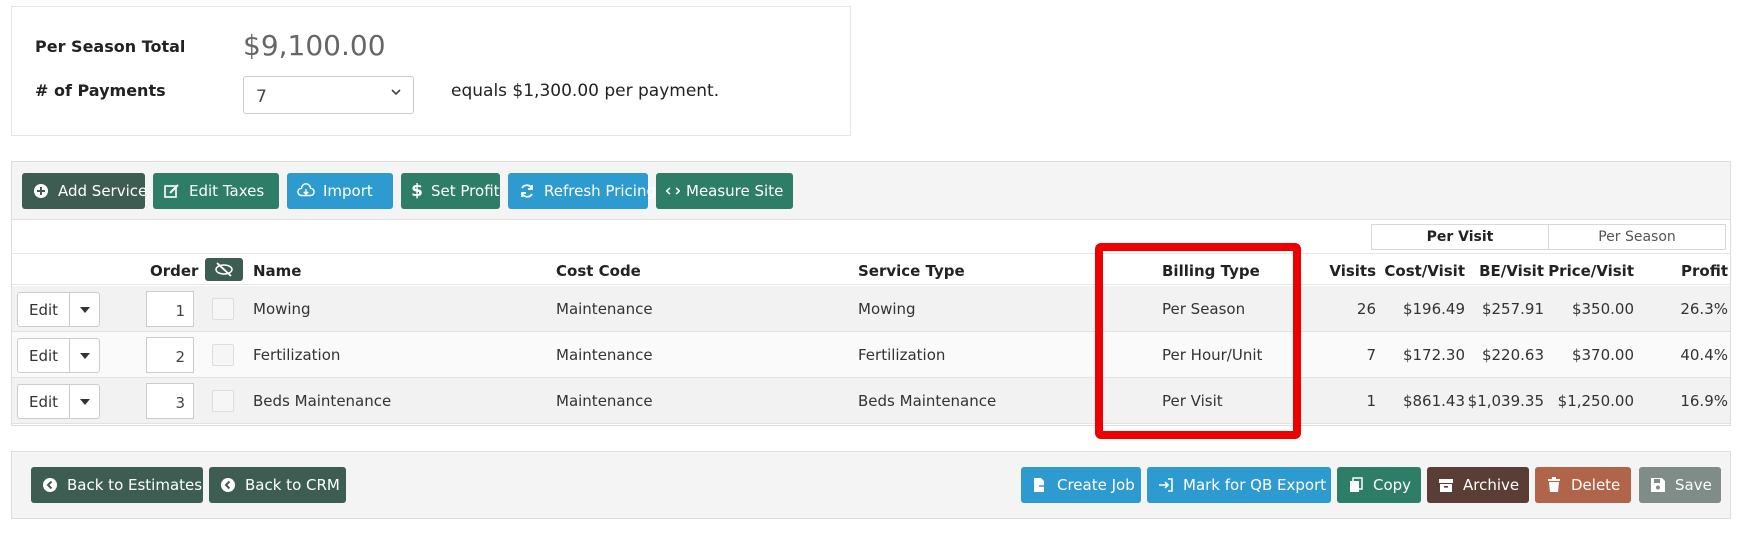 The width and height of the screenshot is (1737, 538). I want to click on billing-type: Per Hour/Unit, so click(1212, 355).